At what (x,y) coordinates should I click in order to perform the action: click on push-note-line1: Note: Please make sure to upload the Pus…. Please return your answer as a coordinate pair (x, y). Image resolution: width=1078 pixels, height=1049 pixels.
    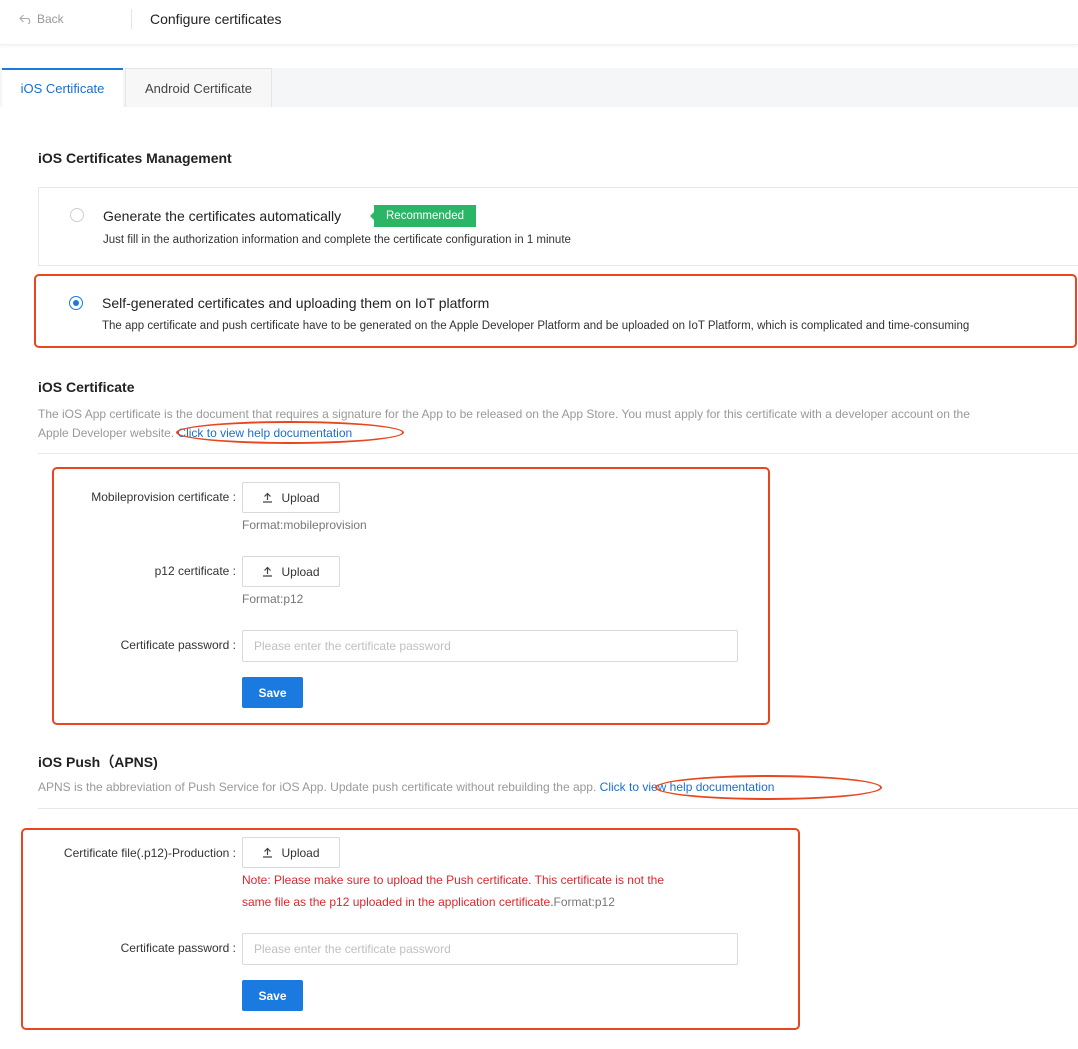
    Looking at the image, I should click on (453, 880).